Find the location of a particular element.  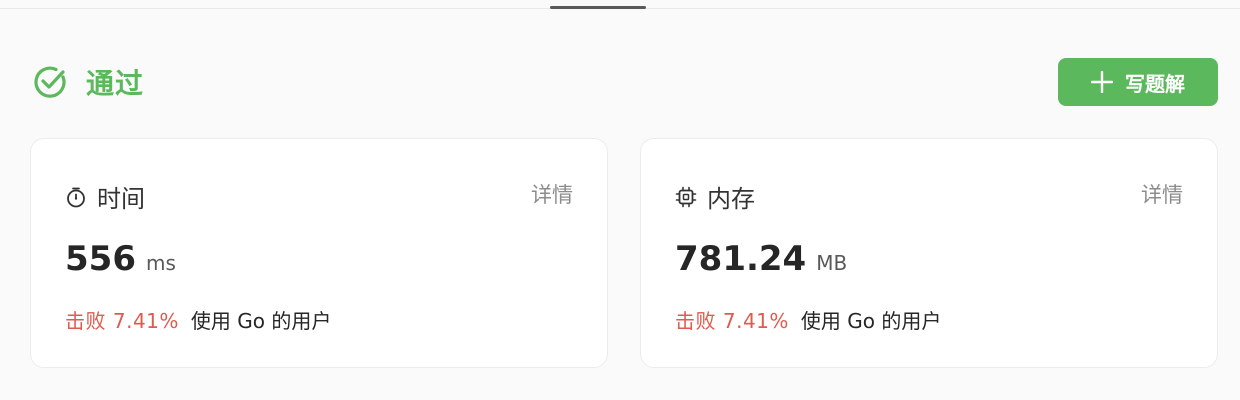

runtime-value: 556 is located at coordinates (100, 259).